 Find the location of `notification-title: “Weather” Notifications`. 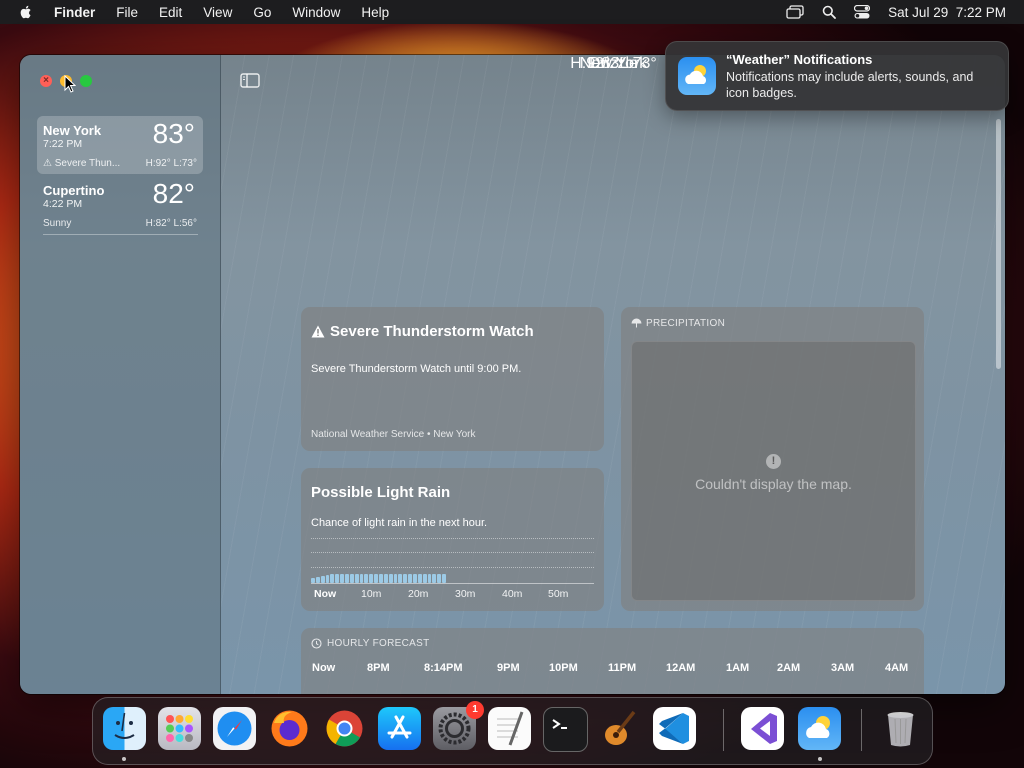

notification-title: “Weather” Notifications is located at coordinates (799, 59).